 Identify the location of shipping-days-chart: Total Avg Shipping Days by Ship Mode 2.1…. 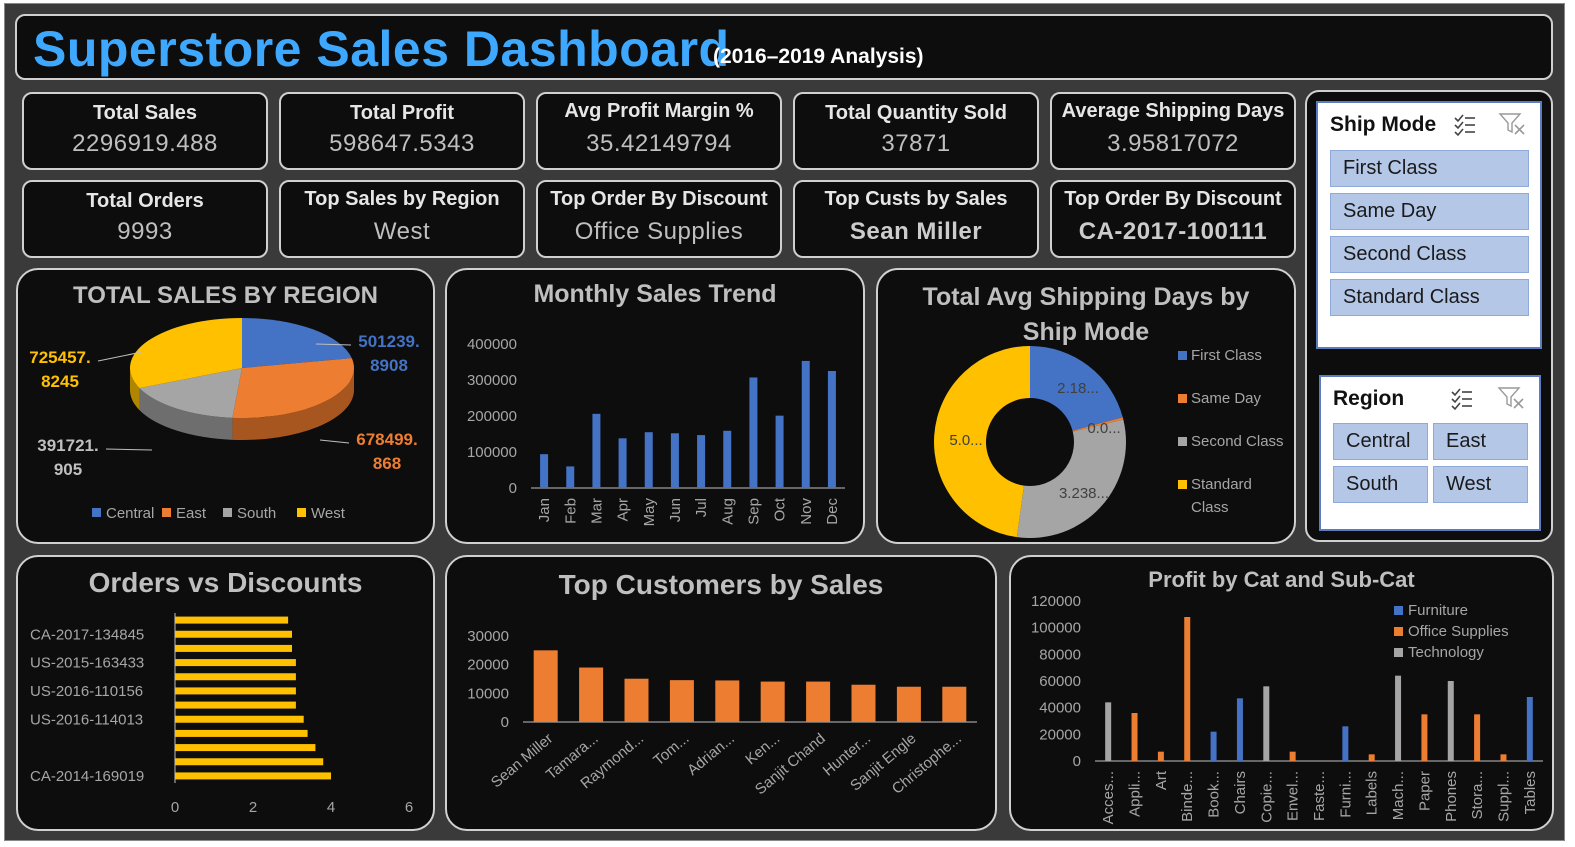
(1086, 406).